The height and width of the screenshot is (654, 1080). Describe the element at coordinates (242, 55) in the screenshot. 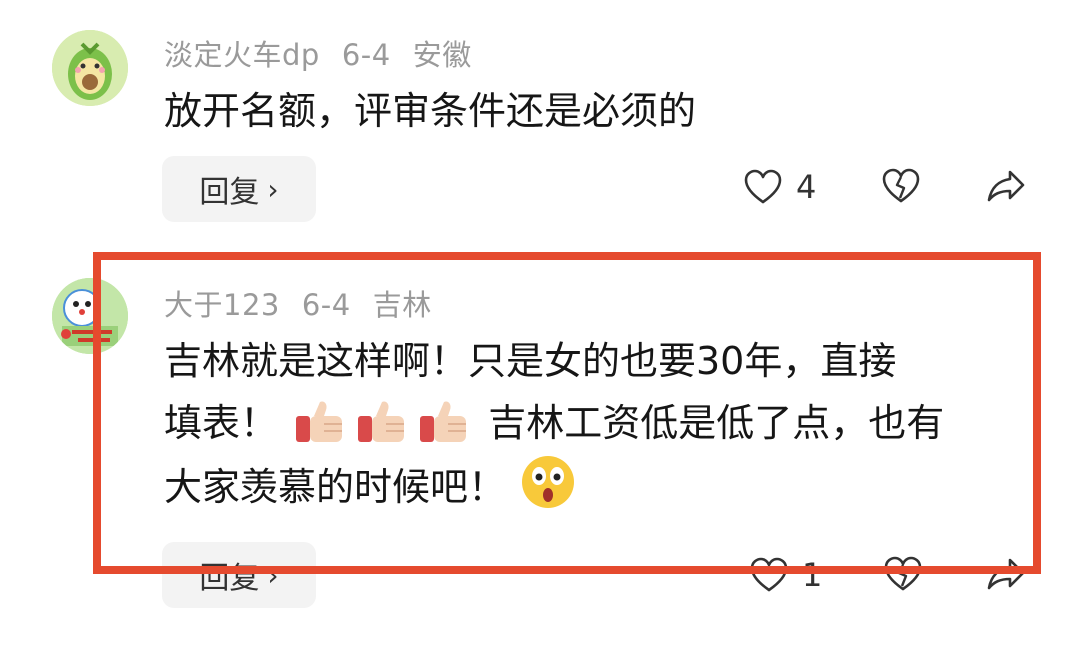

I see `username: 淡定火车dp` at that location.